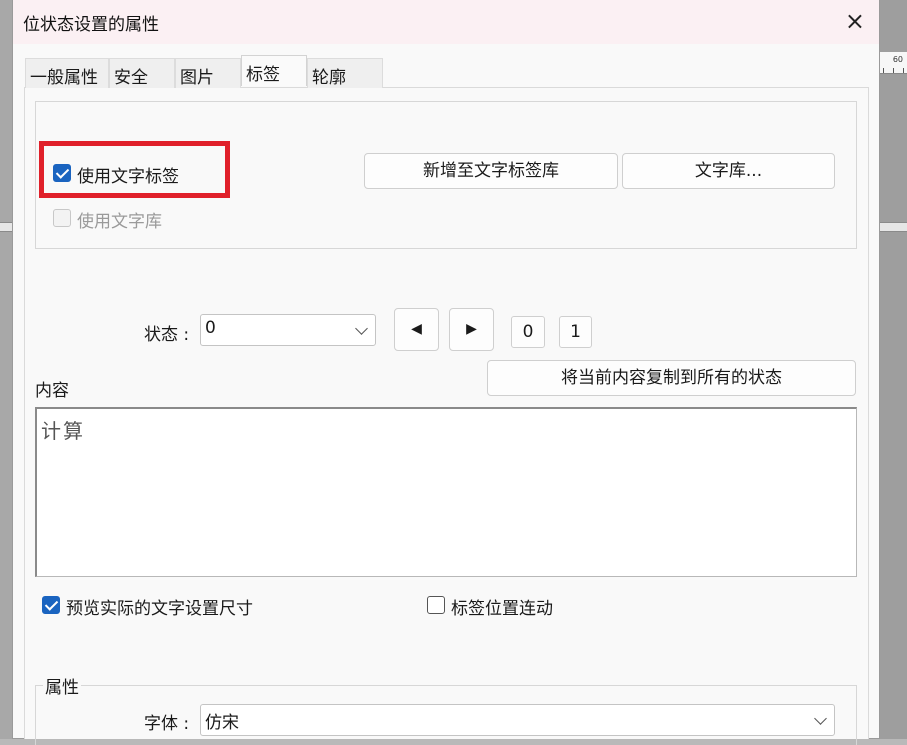 The width and height of the screenshot is (907, 745). What do you see at coordinates (517, 720) in the screenshot?
I see `font-select: 仿宋` at bounding box center [517, 720].